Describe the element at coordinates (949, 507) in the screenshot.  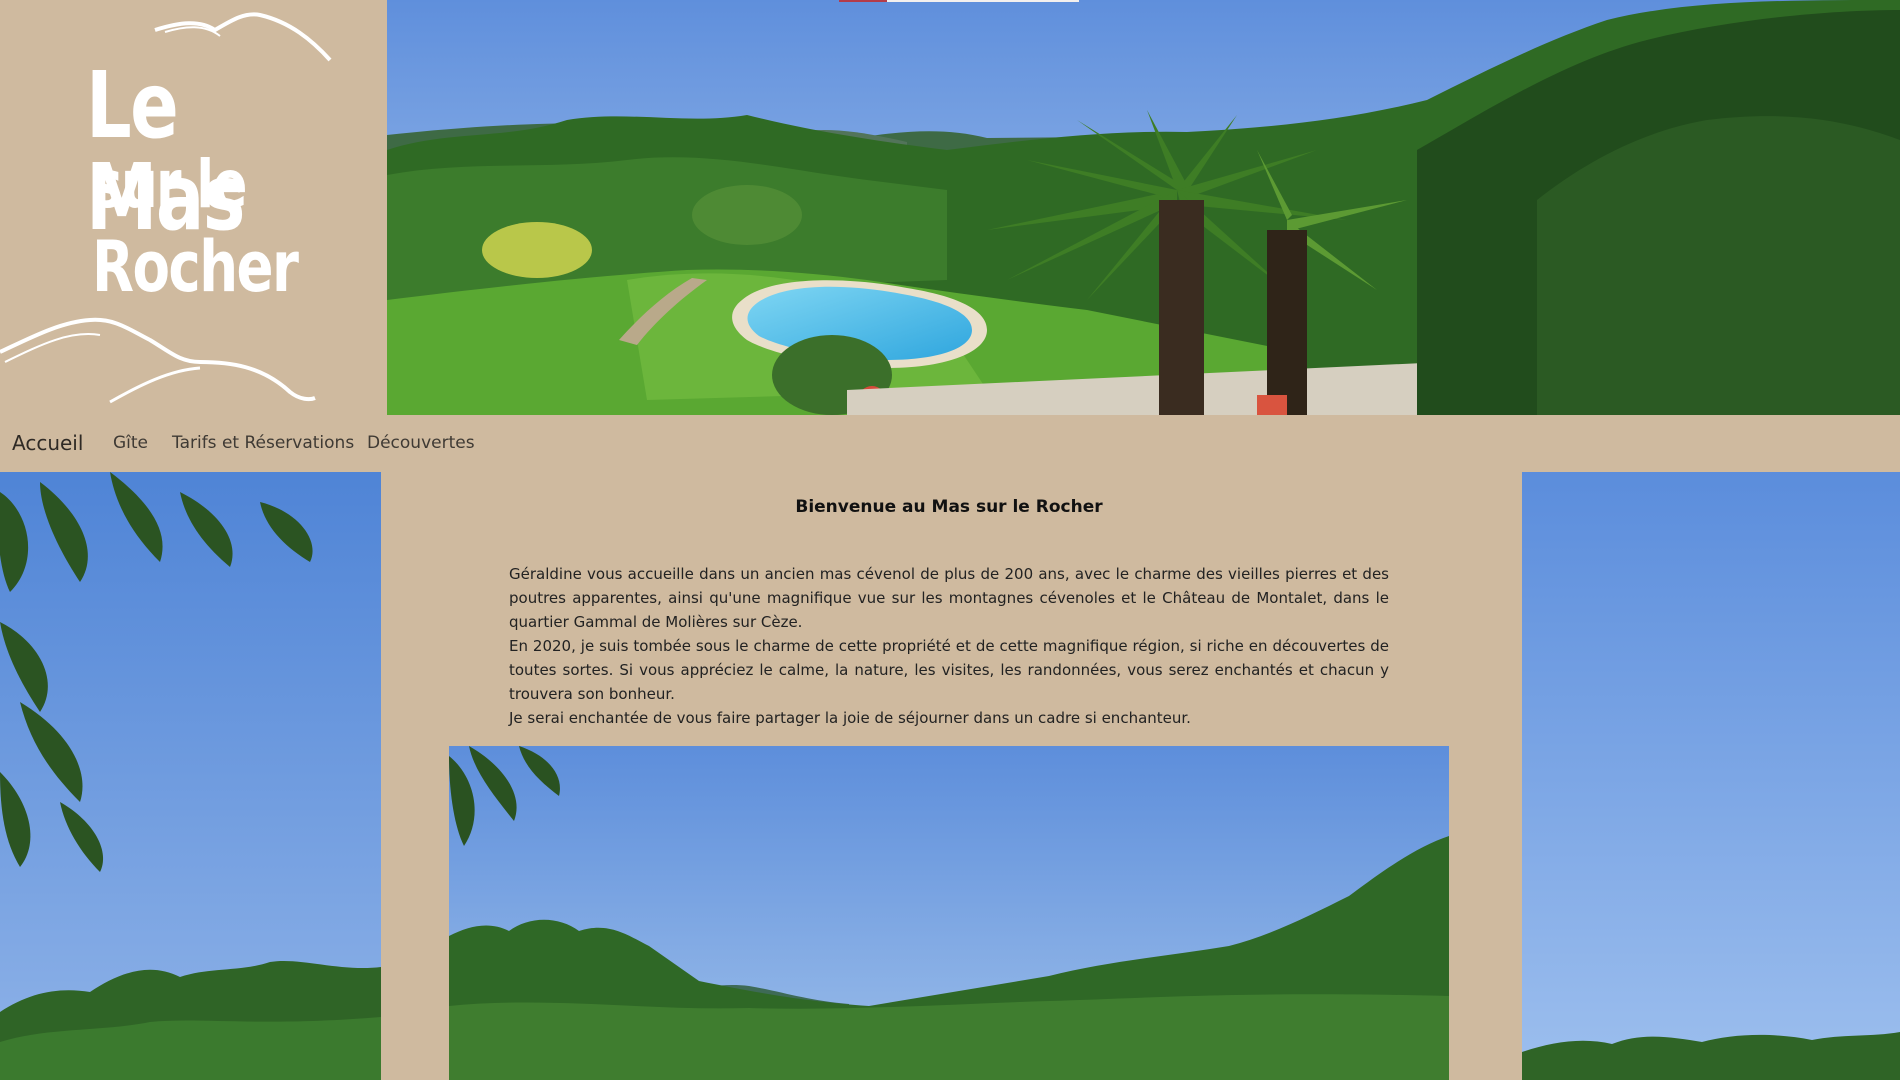
I see `page-title: Bienvenue au Mas sur le Rocher` at that location.